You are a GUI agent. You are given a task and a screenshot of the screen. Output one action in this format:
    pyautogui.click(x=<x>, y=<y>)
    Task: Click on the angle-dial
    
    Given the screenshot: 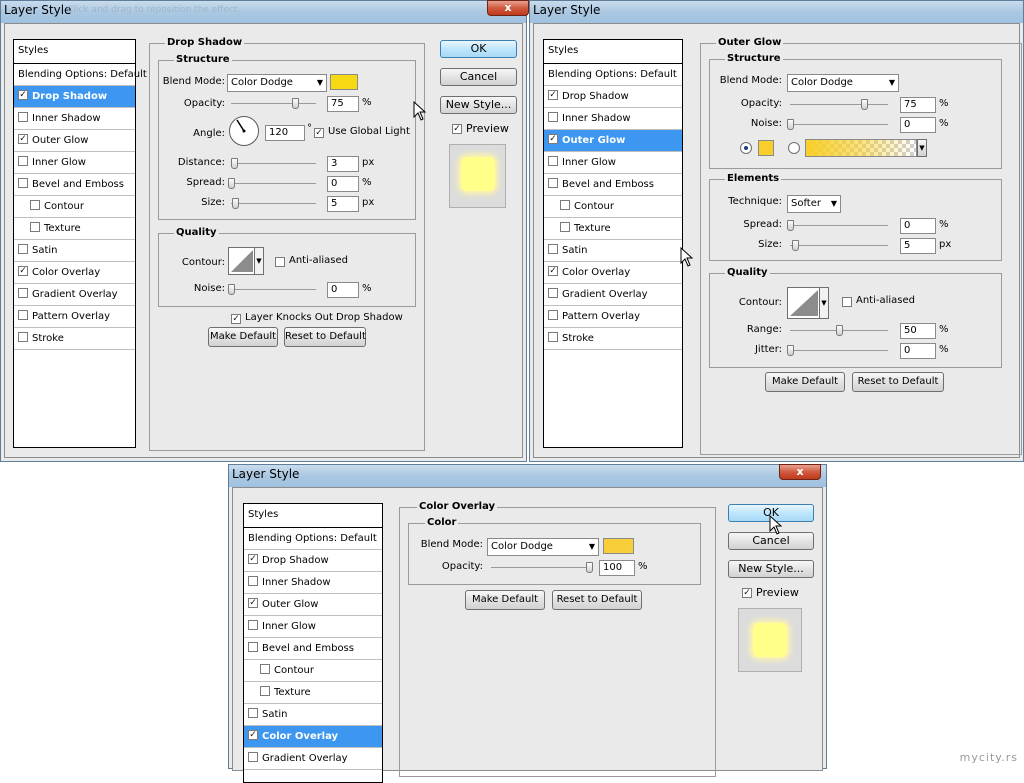 What is the action you would take?
    pyautogui.click(x=244, y=131)
    